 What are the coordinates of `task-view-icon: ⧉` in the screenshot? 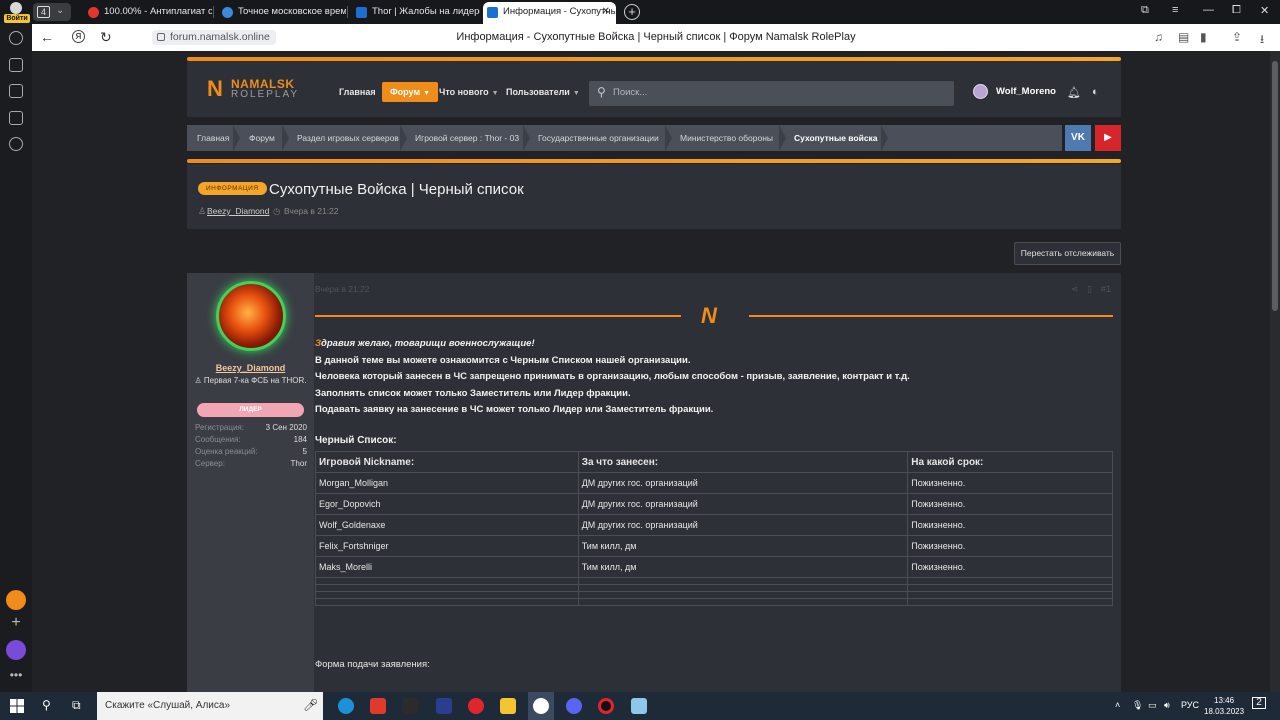 It's located at (80, 706).